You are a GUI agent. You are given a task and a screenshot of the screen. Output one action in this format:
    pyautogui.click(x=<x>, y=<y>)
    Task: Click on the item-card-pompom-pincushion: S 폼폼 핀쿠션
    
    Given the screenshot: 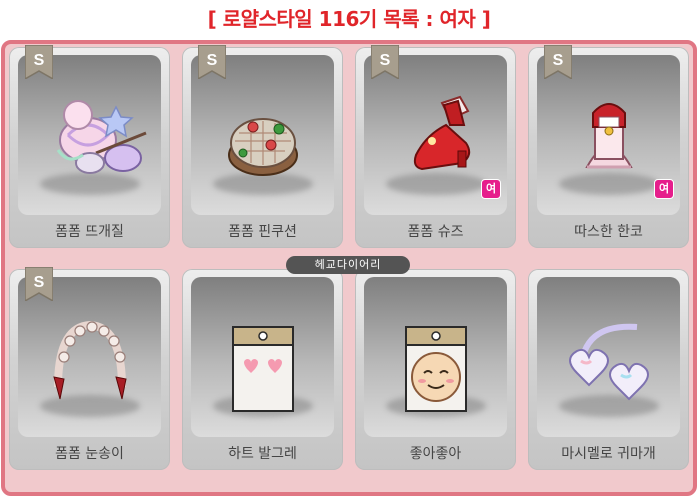 What is the action you would take?
    pyautogui.click(x=262, y=146)
    